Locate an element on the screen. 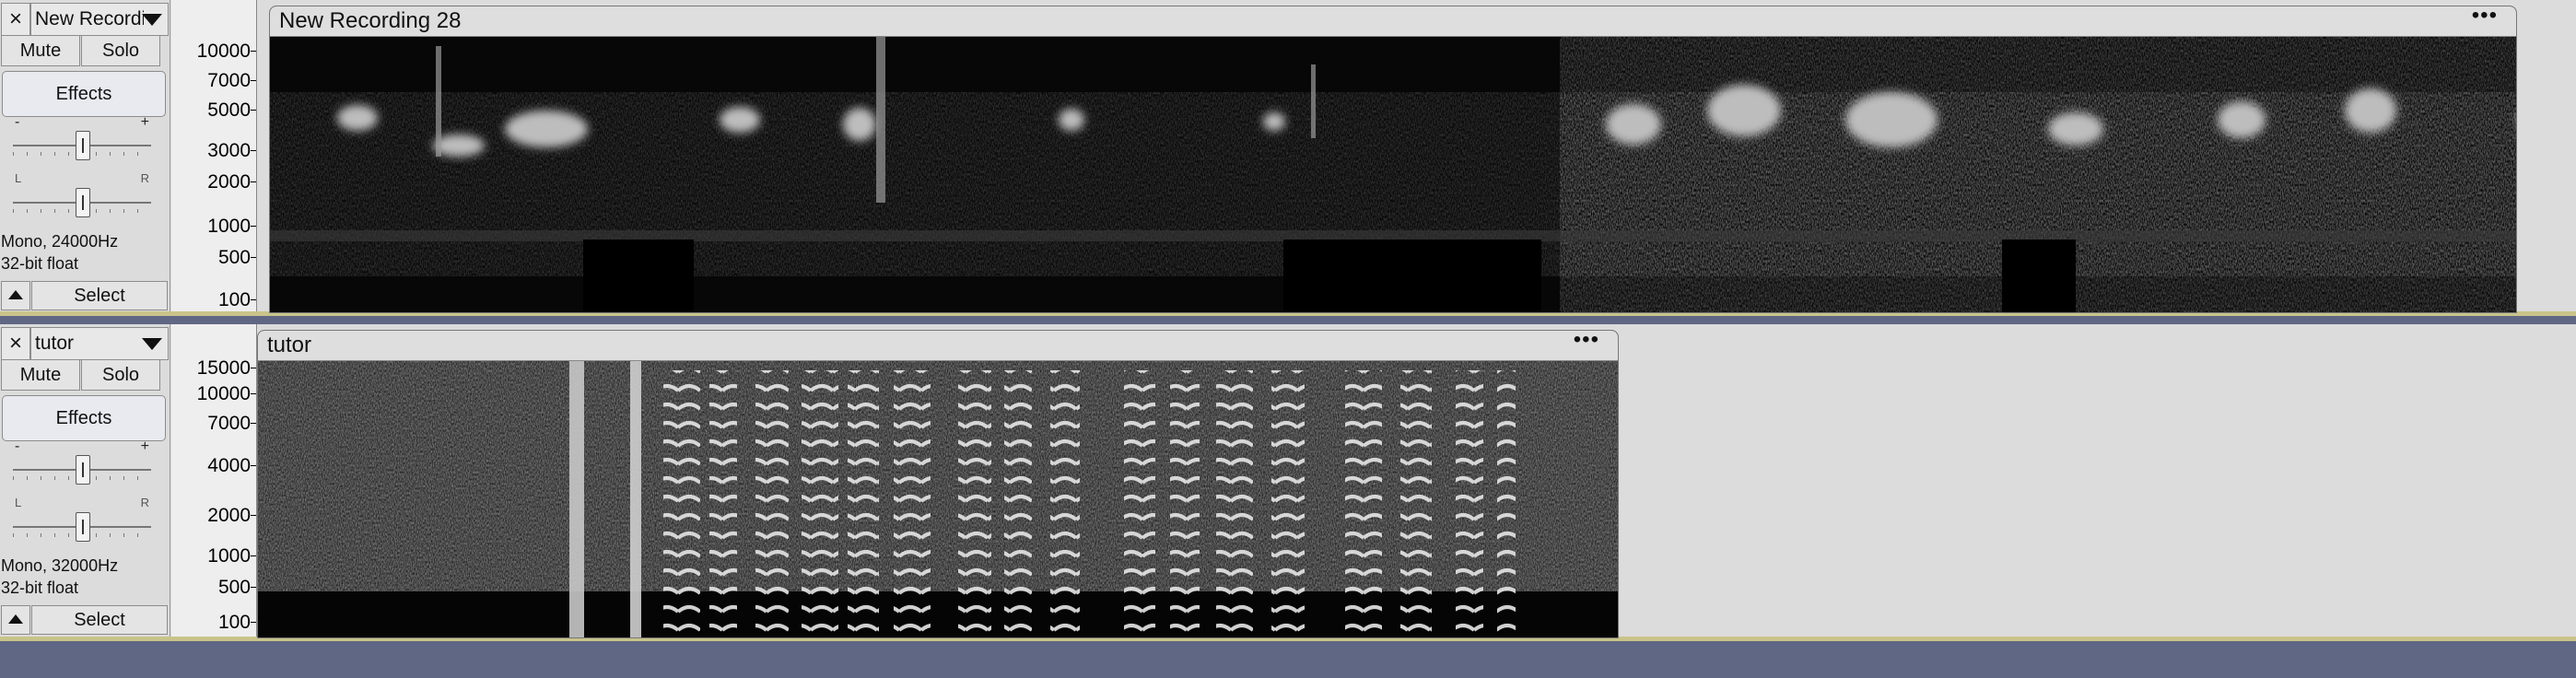  track-name: New Recordin is located at coordinates (89, 18).